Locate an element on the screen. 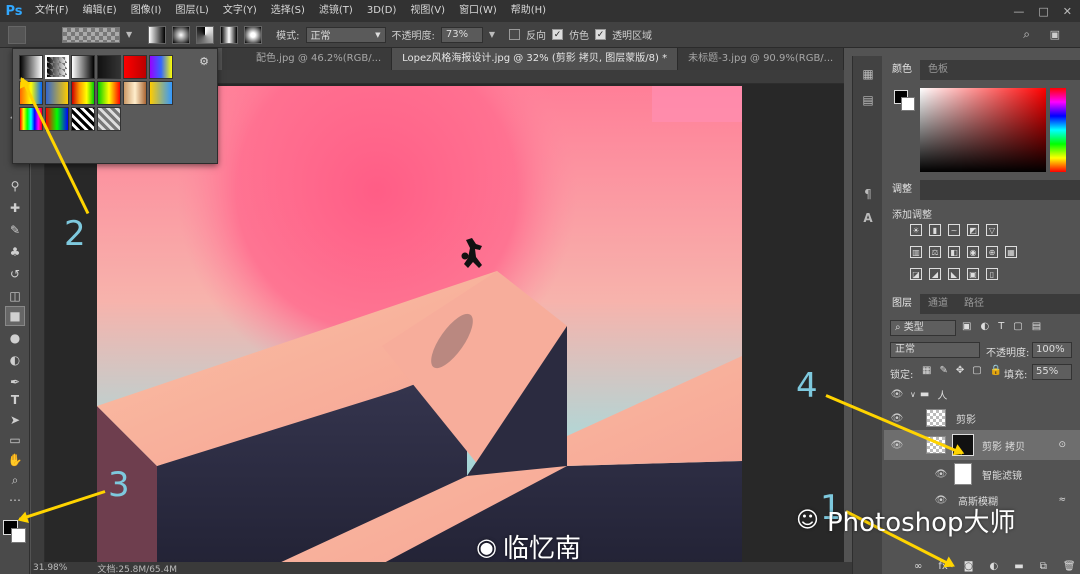 The width and height of the screenshot is (1080, 574). mode-select: 正常 ▼ is located at coordinates (345, 34).